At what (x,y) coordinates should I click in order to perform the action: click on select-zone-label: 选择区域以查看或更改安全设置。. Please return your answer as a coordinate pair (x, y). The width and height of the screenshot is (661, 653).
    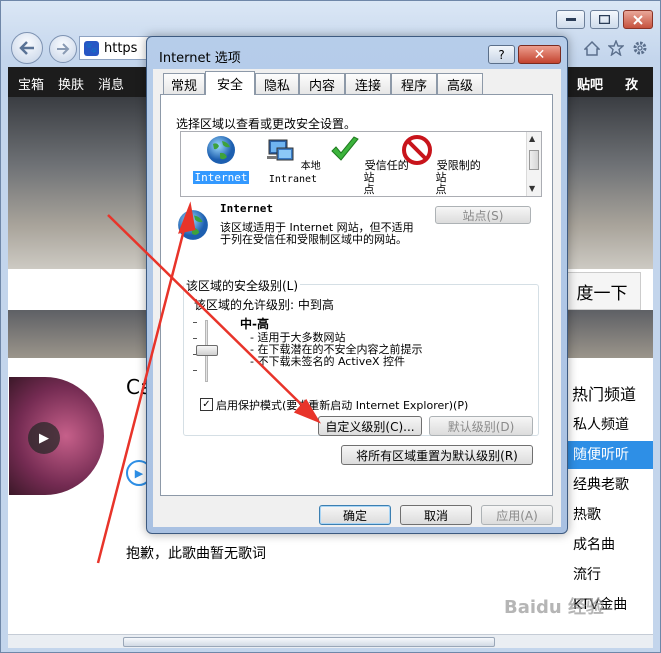
    Looking at the image, I should click on (266, 124).